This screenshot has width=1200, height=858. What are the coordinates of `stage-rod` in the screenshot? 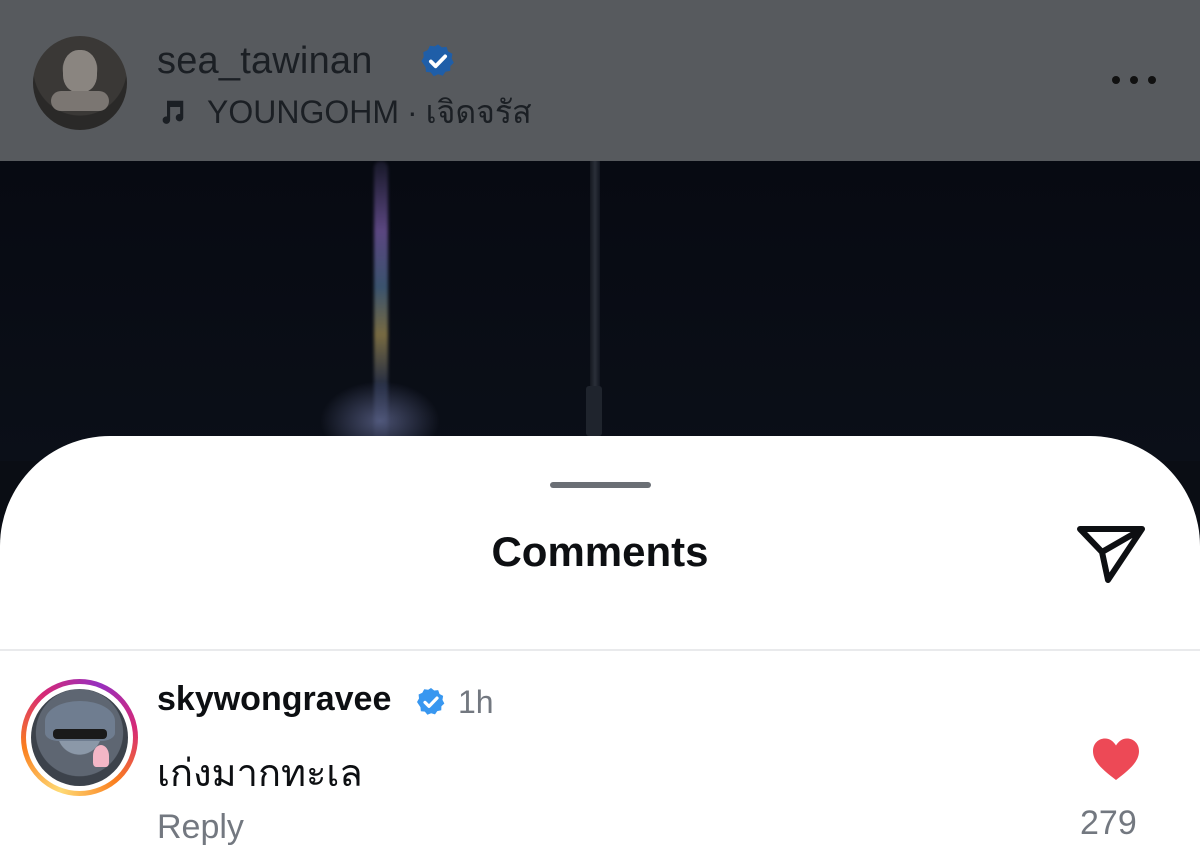 It's located at (595, 276).